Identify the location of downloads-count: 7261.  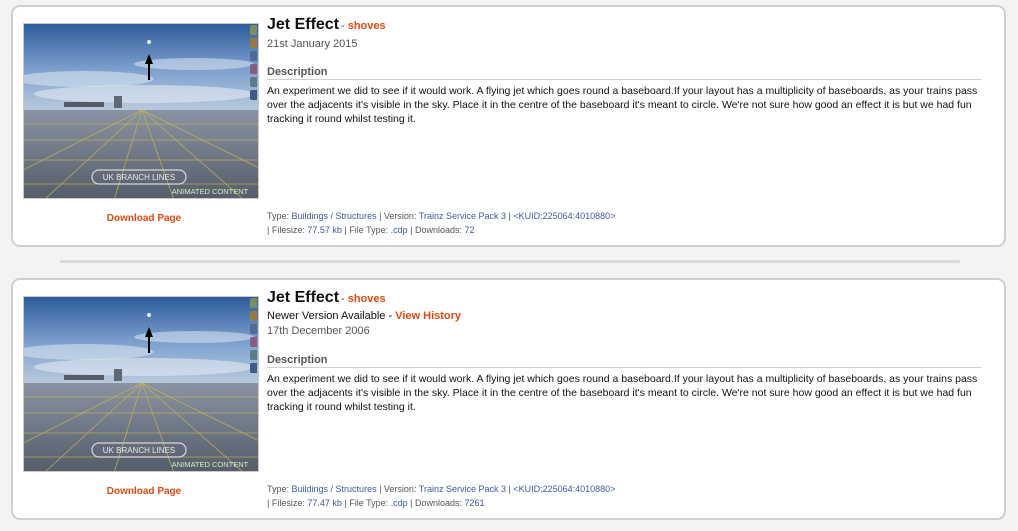
(474, 503).